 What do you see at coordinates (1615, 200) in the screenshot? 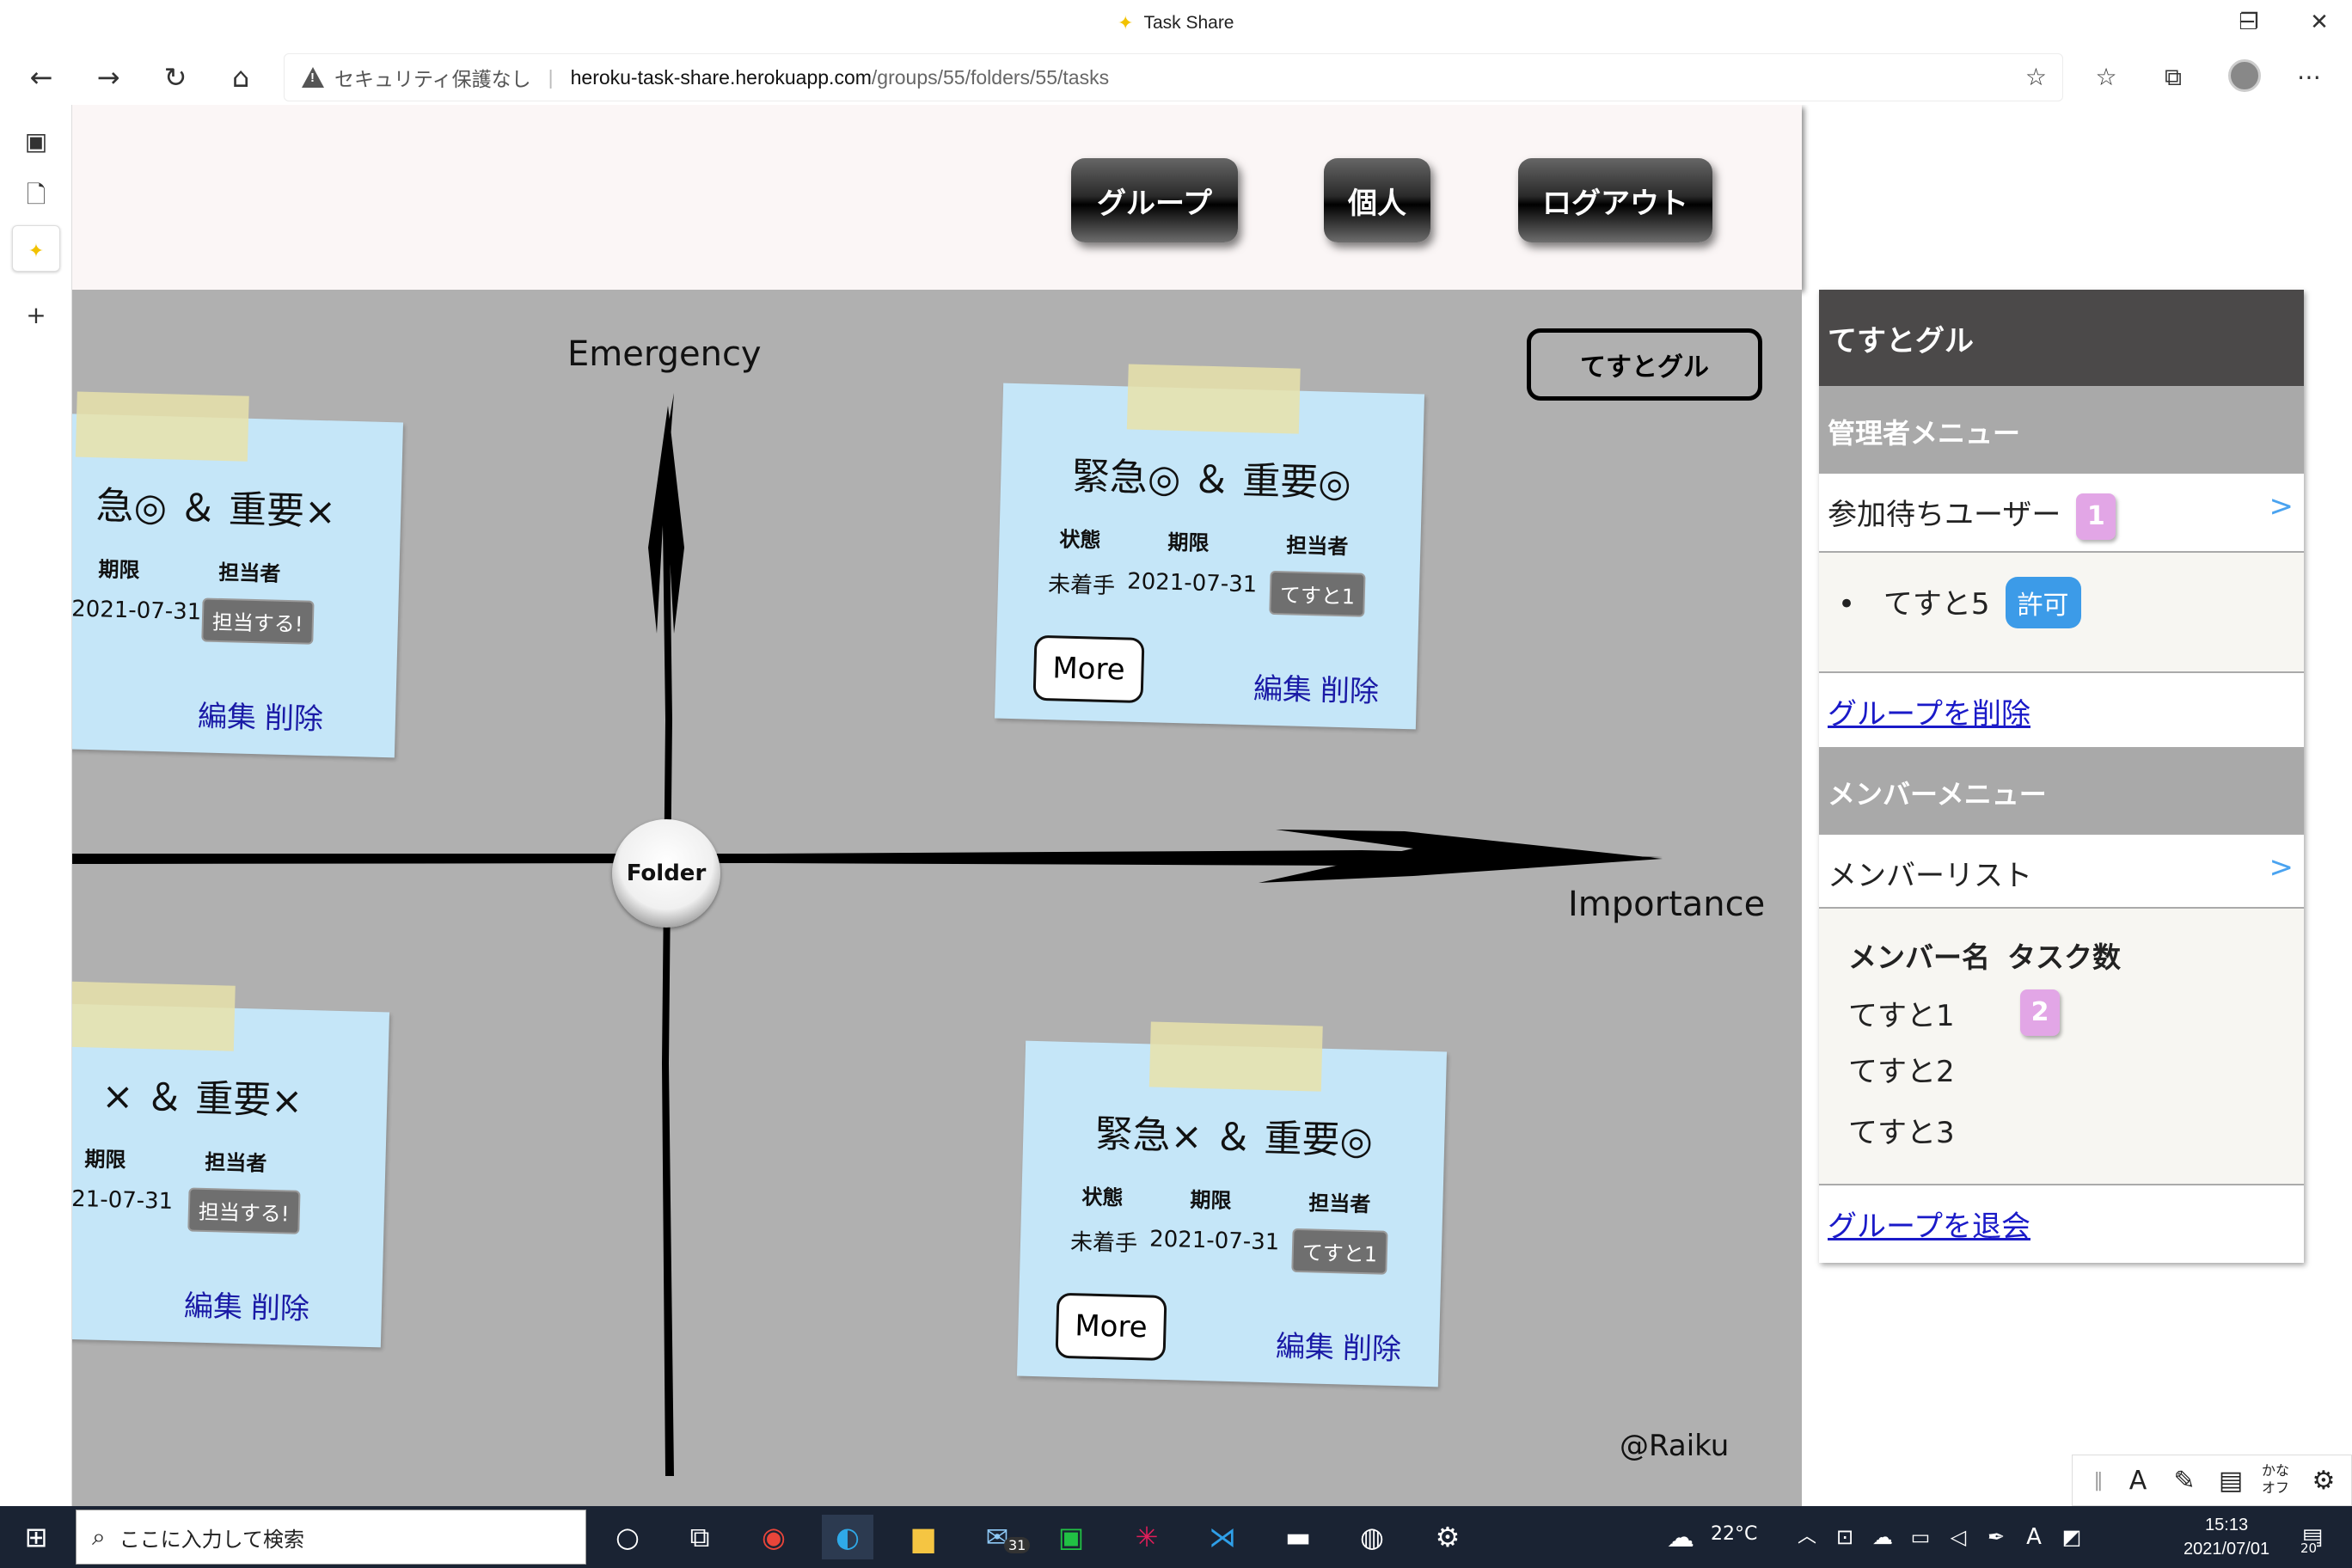
I see `logout-button: ログアウト` at bounding box center [1615, 200].